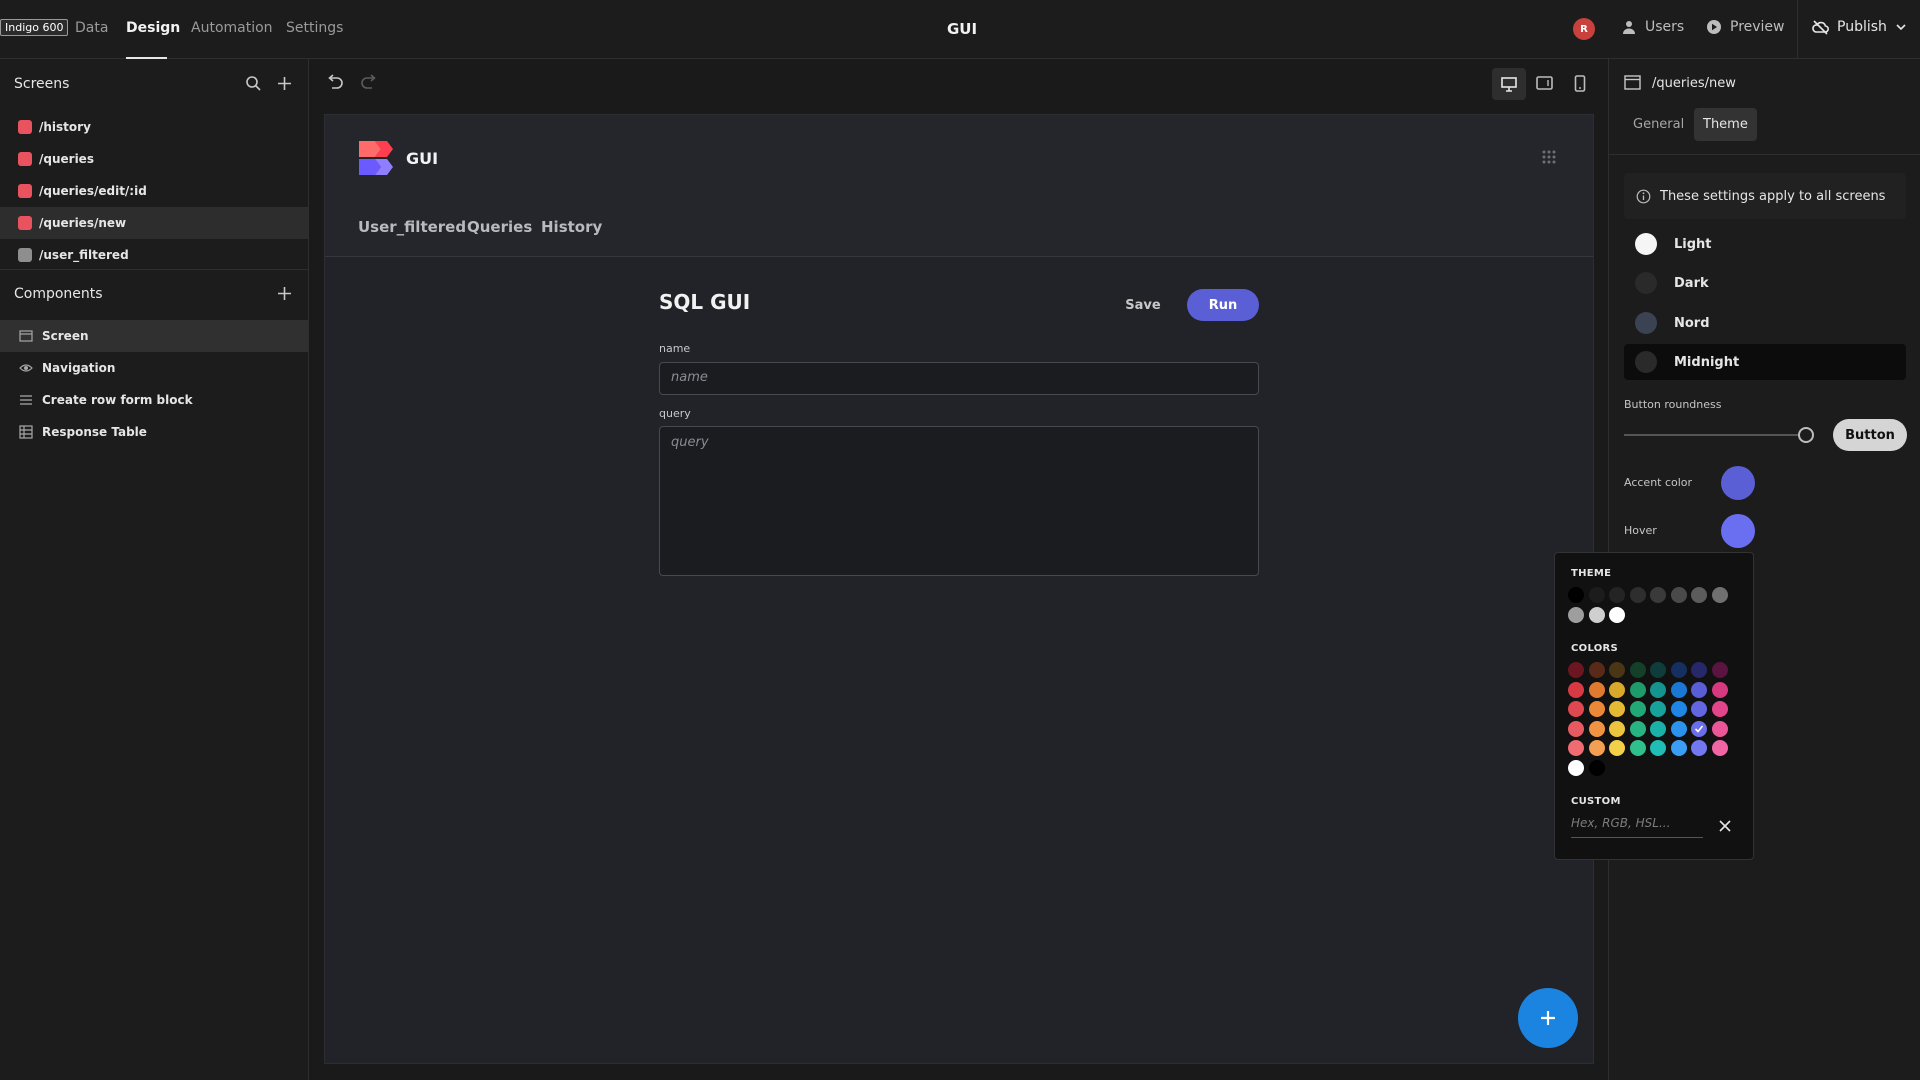 This screenshot has width=1920, height=1080. Describe the element at coordinates (154, 255) in the screenshot. I see `screen-item-user-filtered: /user_filtered` at that location.